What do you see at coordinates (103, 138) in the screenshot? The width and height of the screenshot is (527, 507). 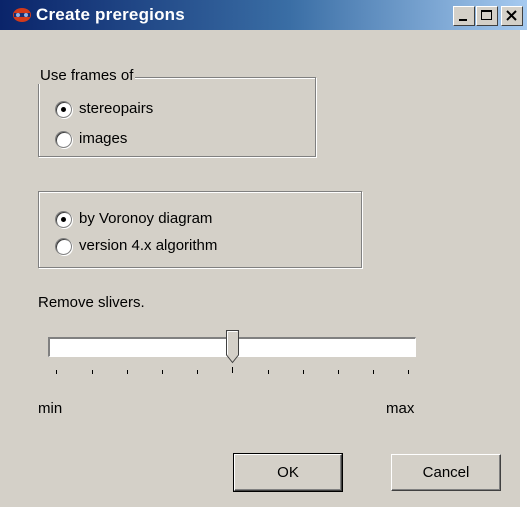 I see `radio-images-label: images` at bounding box center [103, 138].